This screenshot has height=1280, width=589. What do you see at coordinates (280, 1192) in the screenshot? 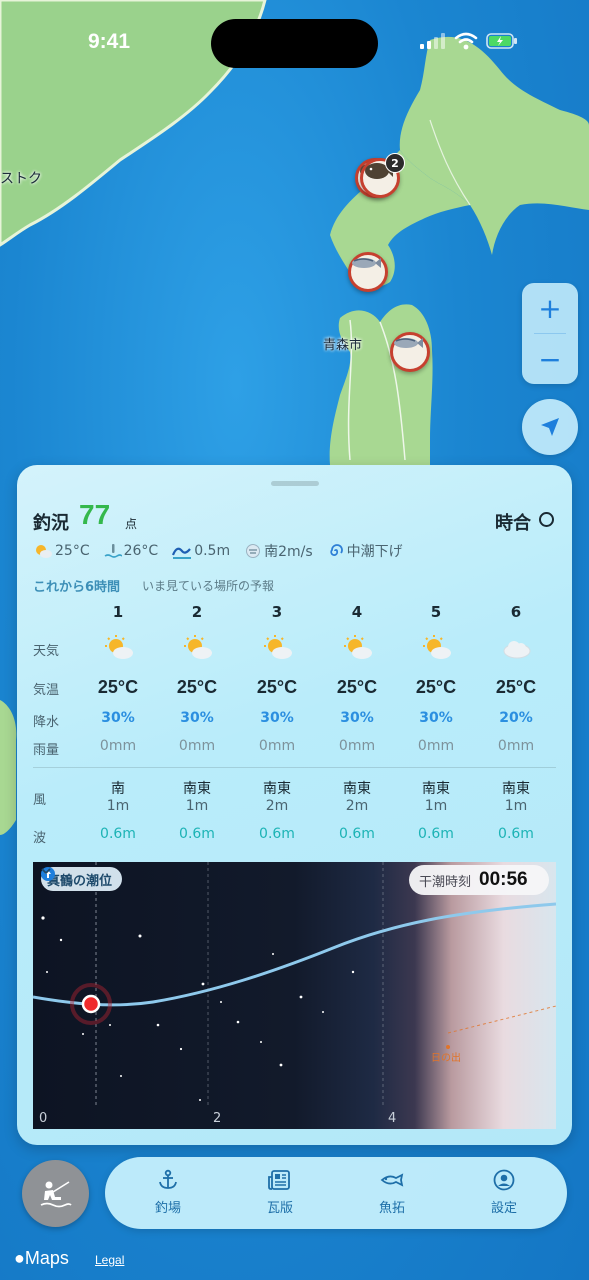
I see `tab-news: 瓦版` at bounding box center [280, 1192].